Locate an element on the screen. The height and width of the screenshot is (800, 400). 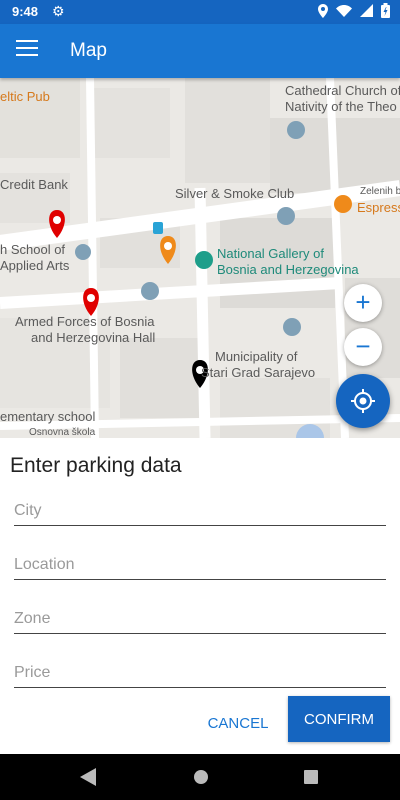
map-label: eltic Pub is located at coordinates (25, 96).